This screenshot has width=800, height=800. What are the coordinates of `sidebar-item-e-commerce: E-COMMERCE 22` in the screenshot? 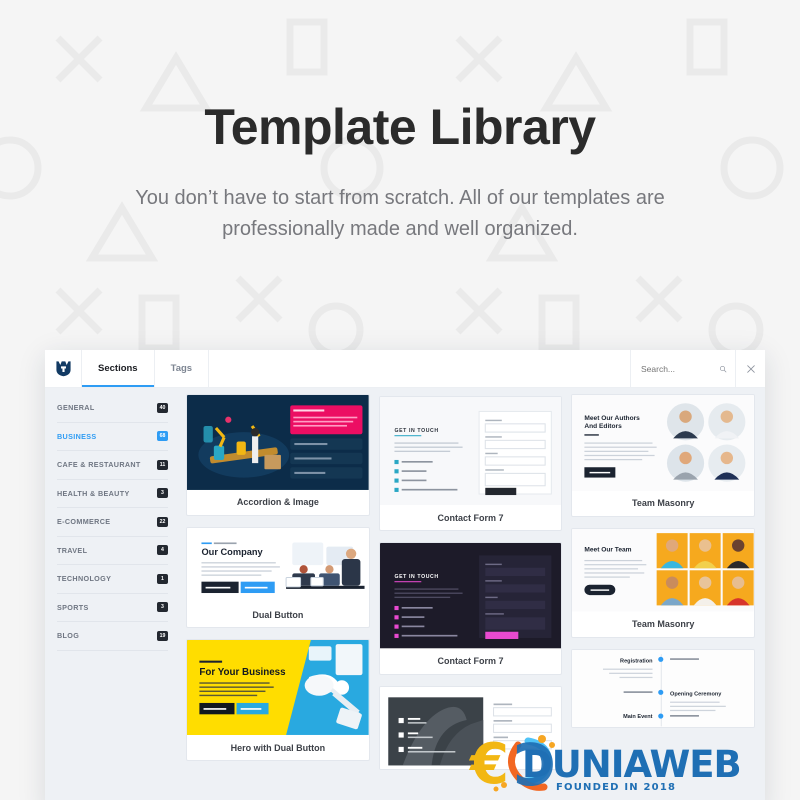 It's located at (112, 522).